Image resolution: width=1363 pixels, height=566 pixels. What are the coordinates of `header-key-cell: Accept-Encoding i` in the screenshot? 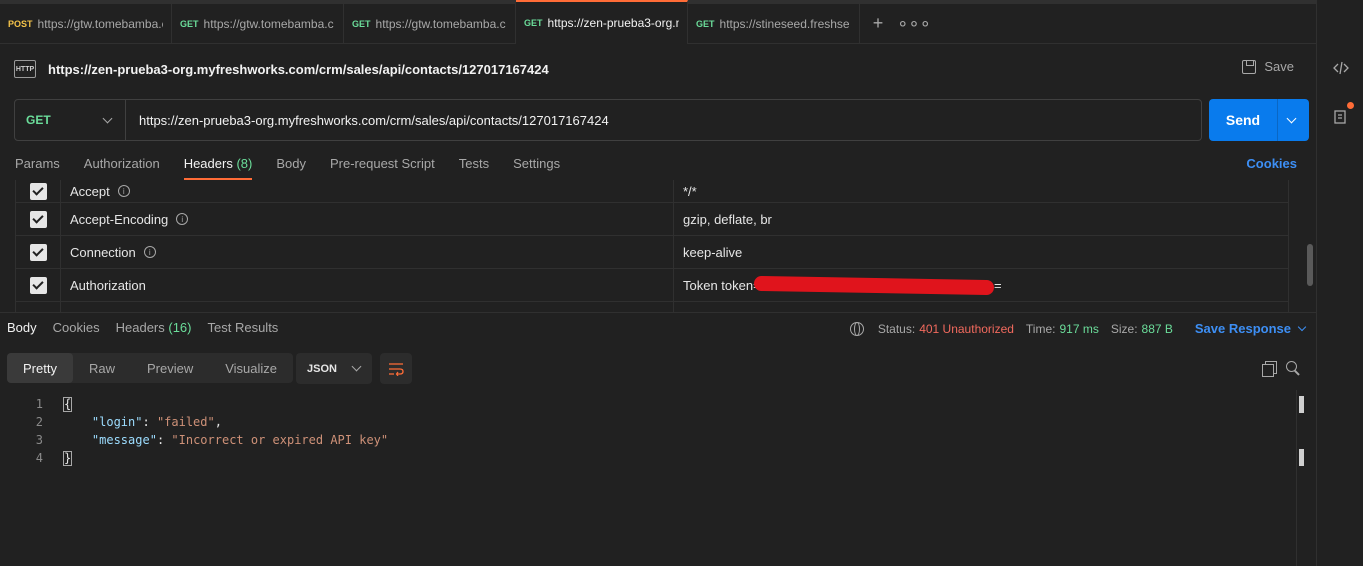 It's located at (367, 219).